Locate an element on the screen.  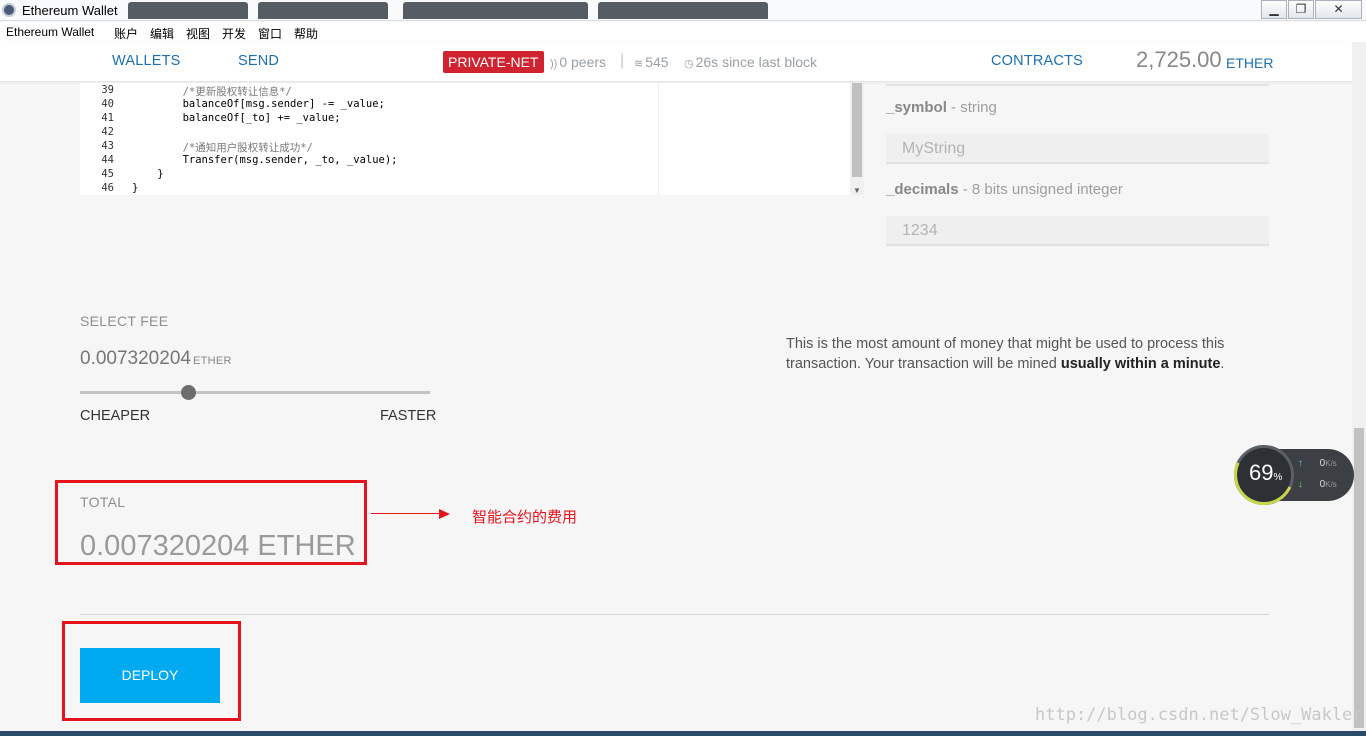
blurred-tab-strip is located at coordinates (688, 10).